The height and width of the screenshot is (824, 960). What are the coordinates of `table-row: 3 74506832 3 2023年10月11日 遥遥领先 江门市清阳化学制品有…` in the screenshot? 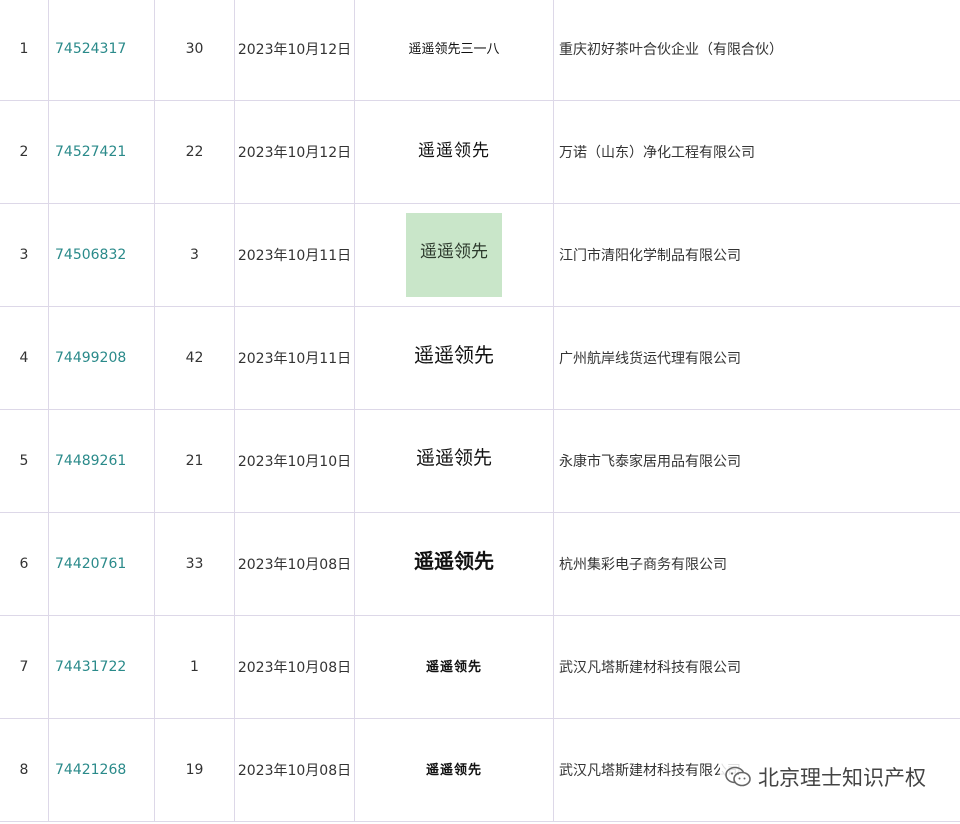 It's located at (480, 255).